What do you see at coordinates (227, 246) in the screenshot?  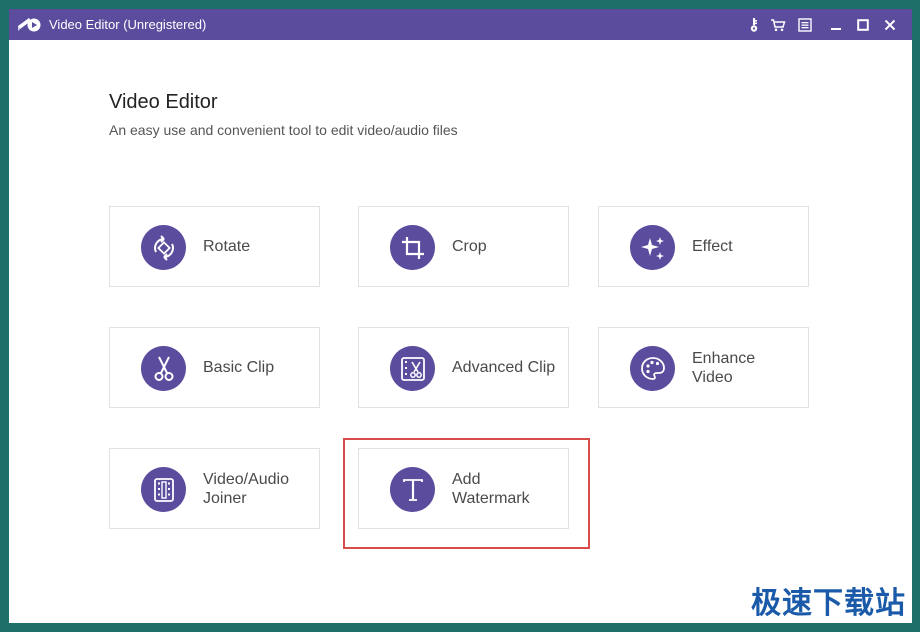 I see `card-label: Rotate` at bounding box center [227, 246].